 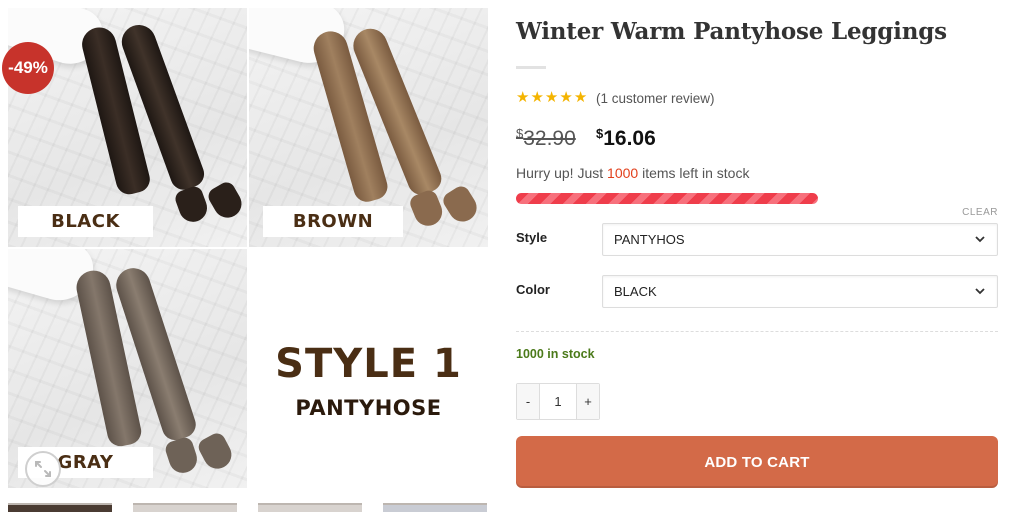 I want to click on regular-price: $32.90, so click(x=546, y=138).